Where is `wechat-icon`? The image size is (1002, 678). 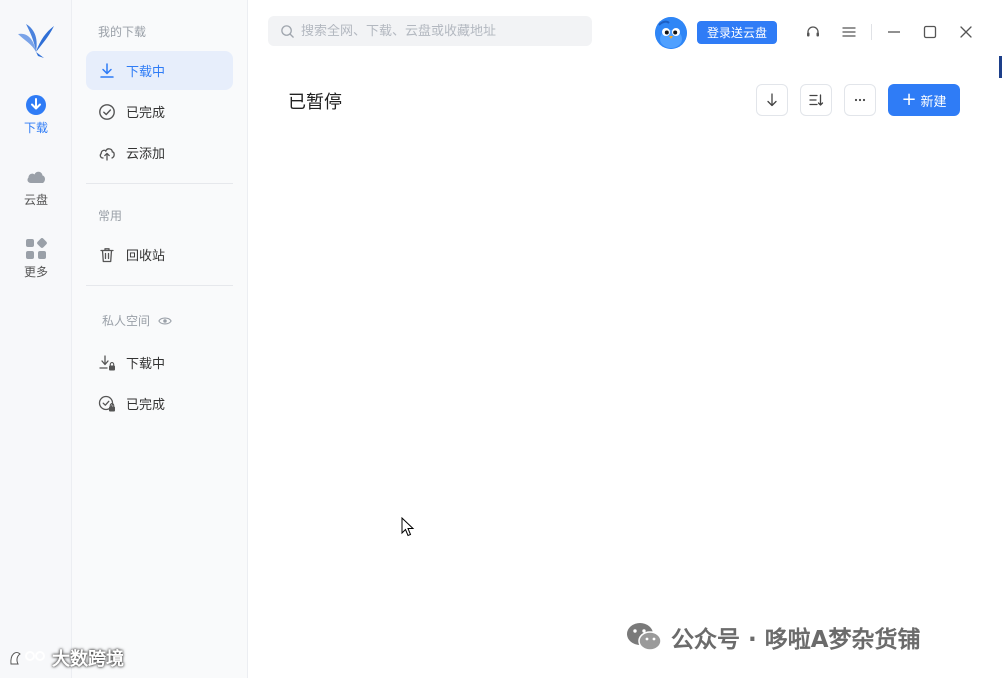 wechat-icon is located at coordinates (644, 637).